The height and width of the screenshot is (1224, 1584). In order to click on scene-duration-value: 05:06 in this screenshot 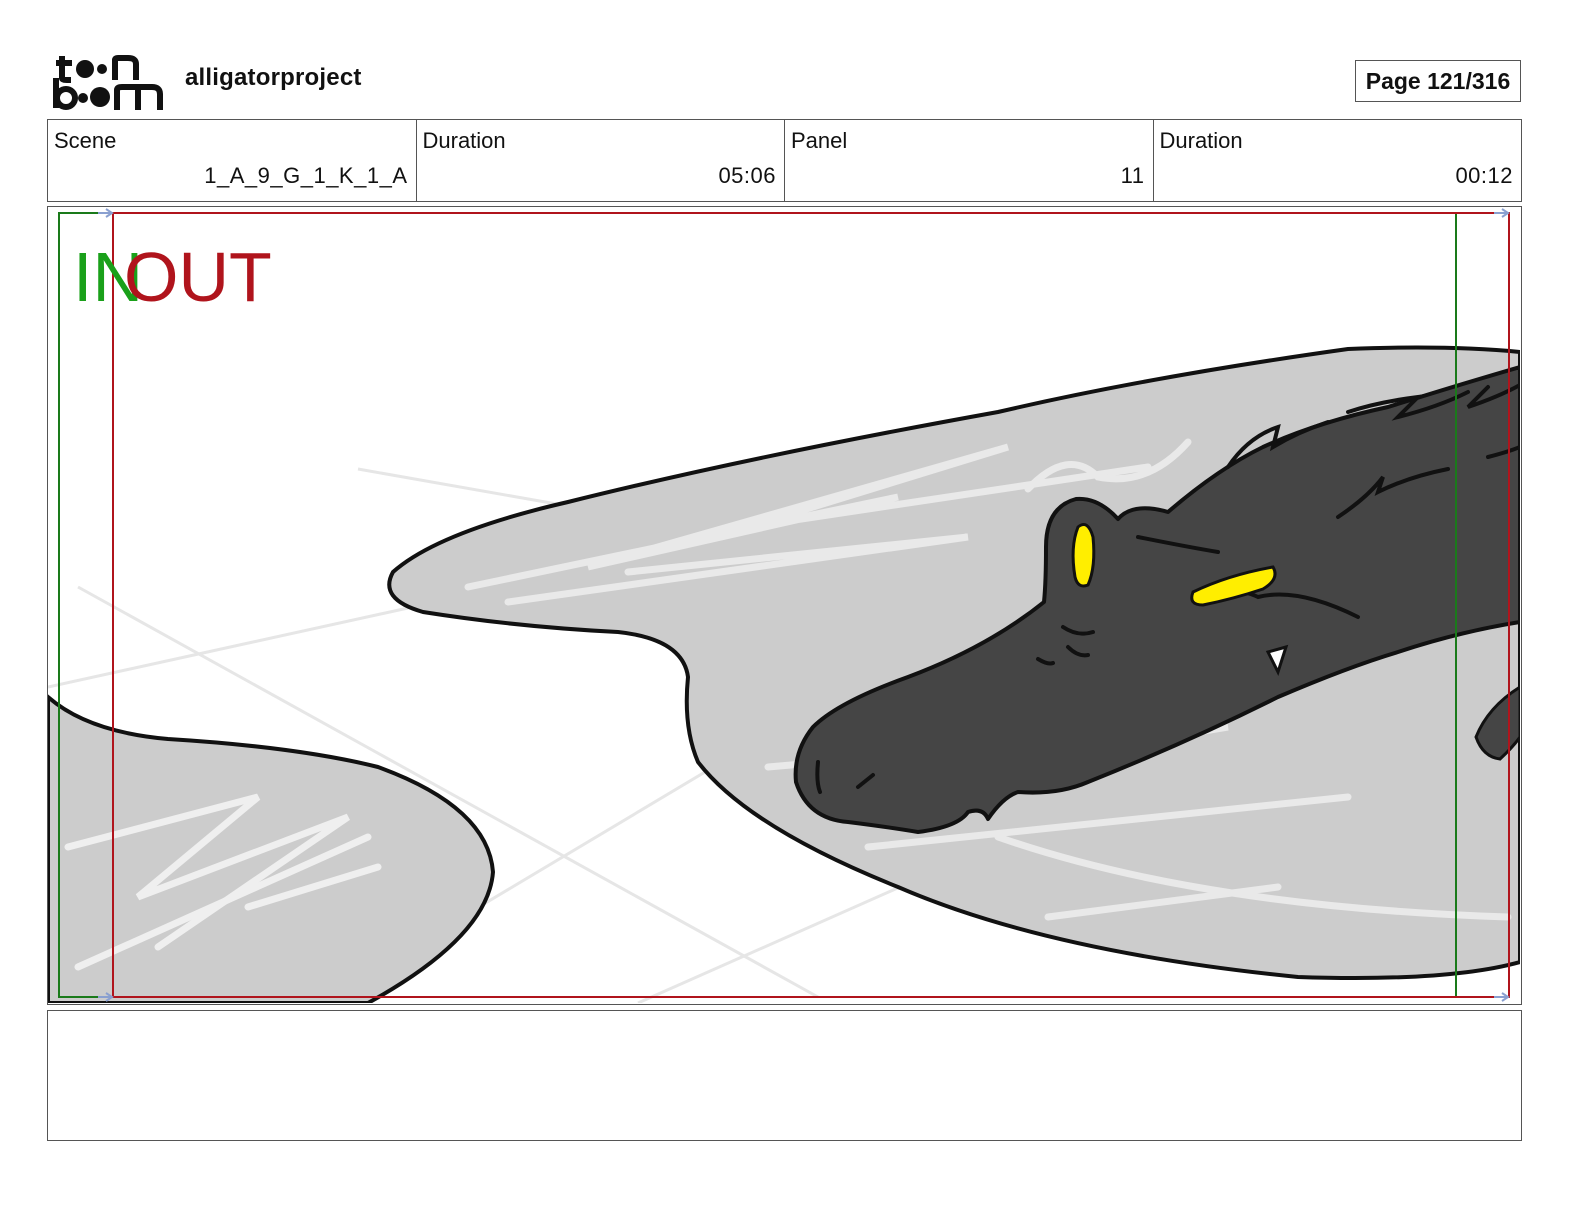, I will do `click(747, 175)`.